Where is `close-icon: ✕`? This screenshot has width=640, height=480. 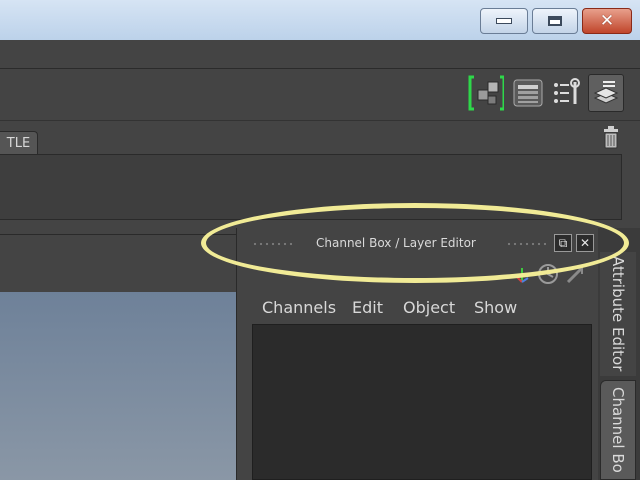
close-icon: ✕ is located at coordinates (607, 20).